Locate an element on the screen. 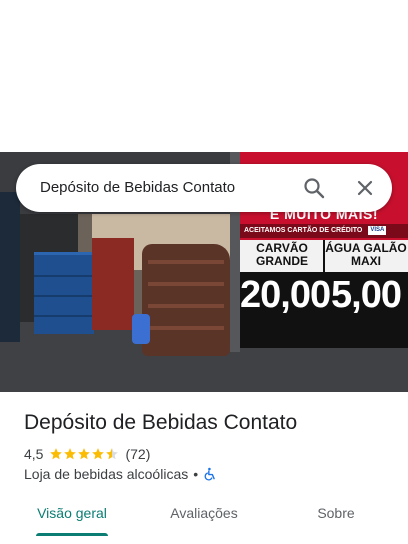 The image size is (408, 544). category-row: Loja de bebidas alcoólicas • is located at coordinates (120, 474).